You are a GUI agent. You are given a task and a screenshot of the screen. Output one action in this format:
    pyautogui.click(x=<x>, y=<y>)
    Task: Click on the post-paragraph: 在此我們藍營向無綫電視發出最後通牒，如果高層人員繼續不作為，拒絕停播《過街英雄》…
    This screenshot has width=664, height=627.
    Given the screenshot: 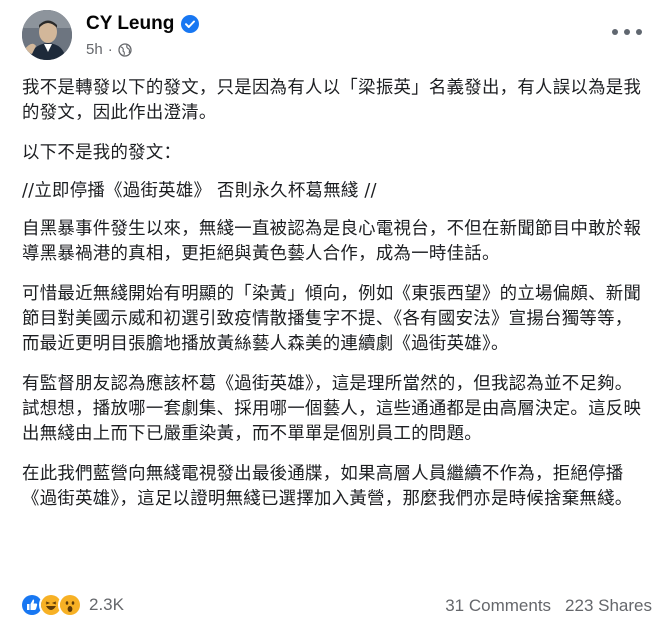 What is the action you would take?
    pyautogui.click(x=327, y=486)
    